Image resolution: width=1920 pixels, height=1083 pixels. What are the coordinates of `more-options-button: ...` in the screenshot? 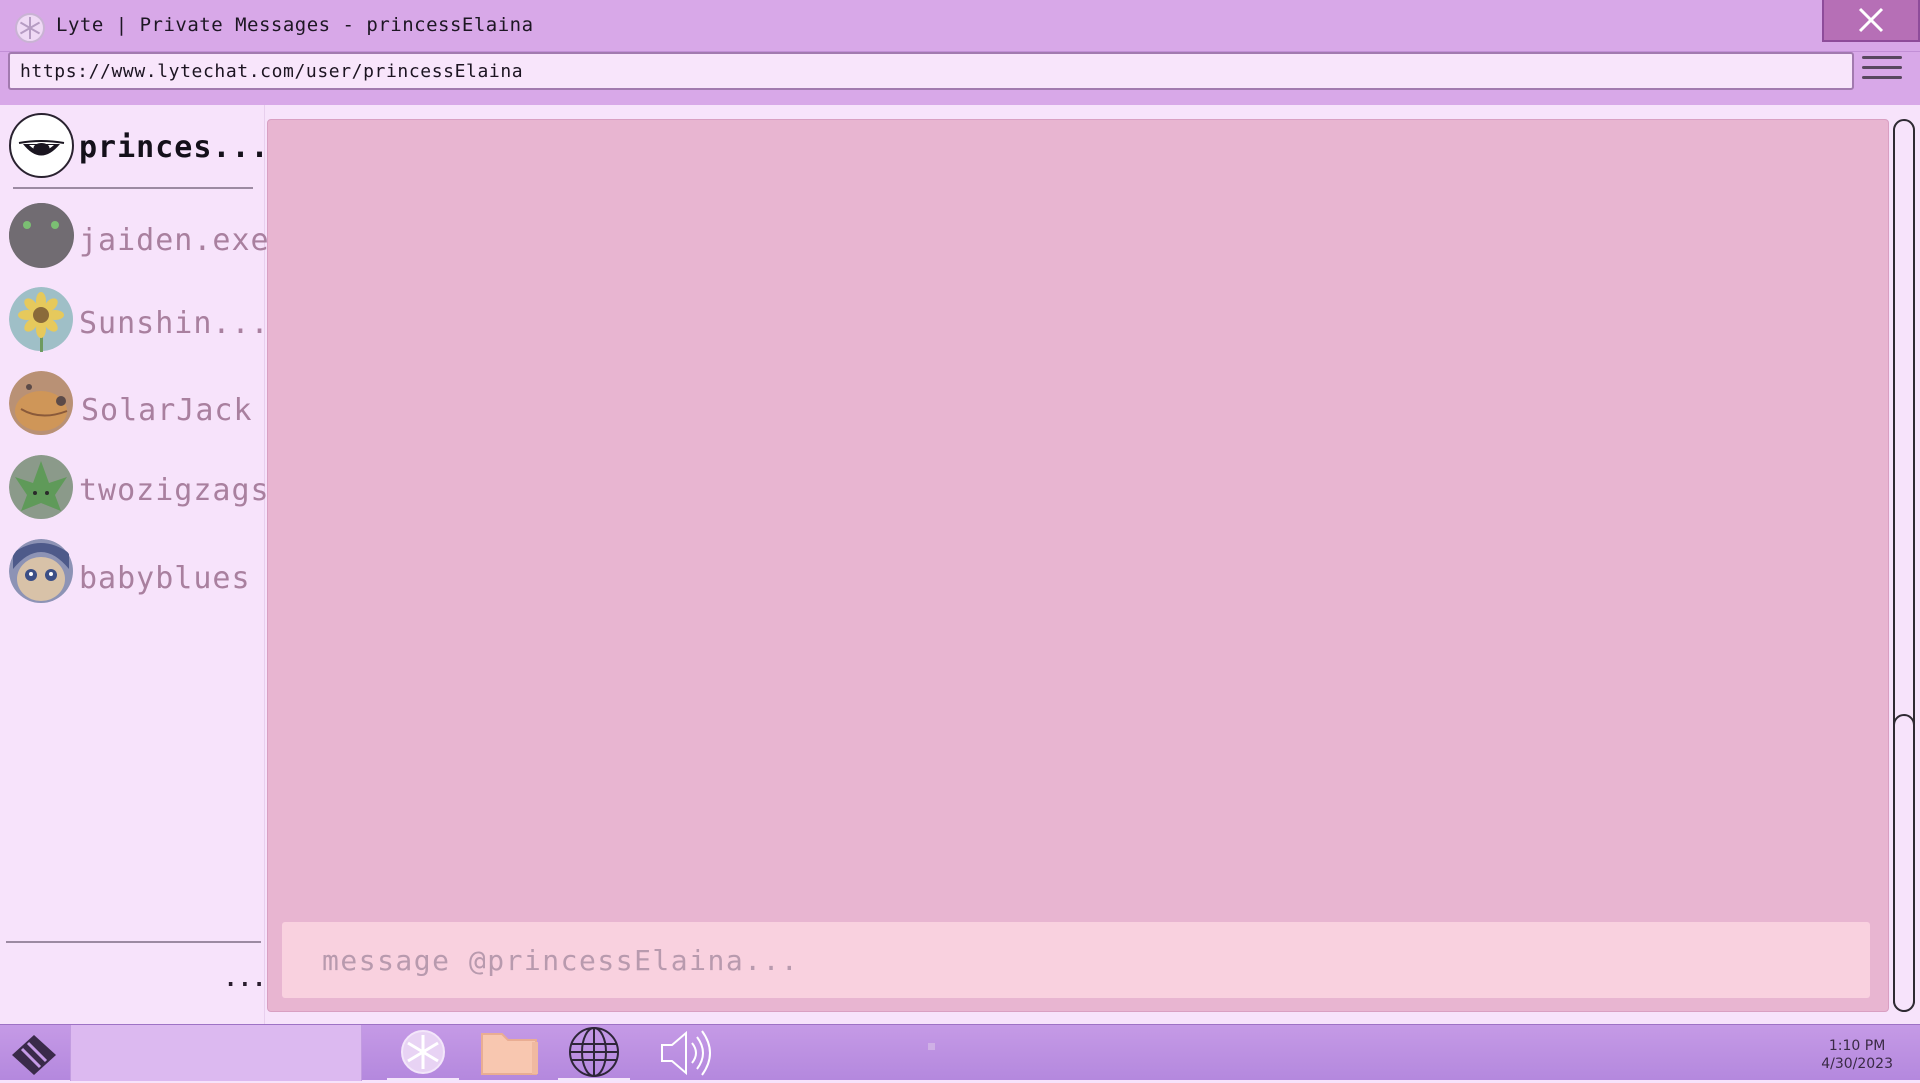 It's located at (245, 979).